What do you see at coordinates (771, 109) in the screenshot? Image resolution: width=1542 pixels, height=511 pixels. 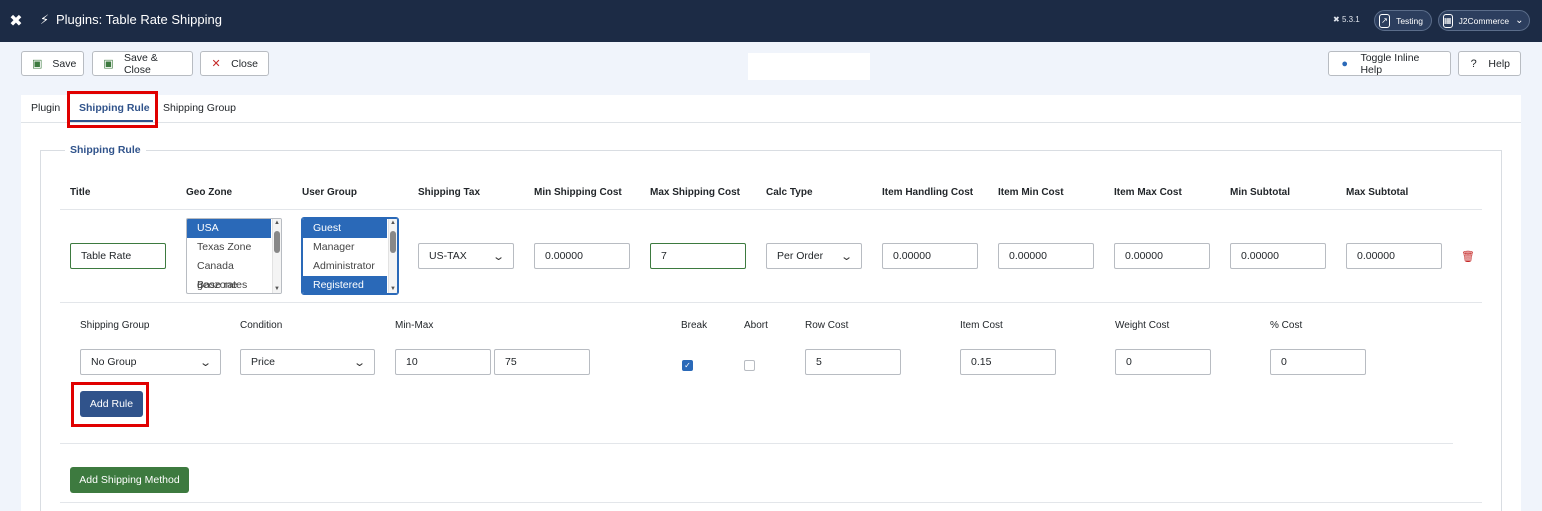 I see `tab-bar: Plugin Shipping Rule Shipping Group` at bounding box center [771, 109].